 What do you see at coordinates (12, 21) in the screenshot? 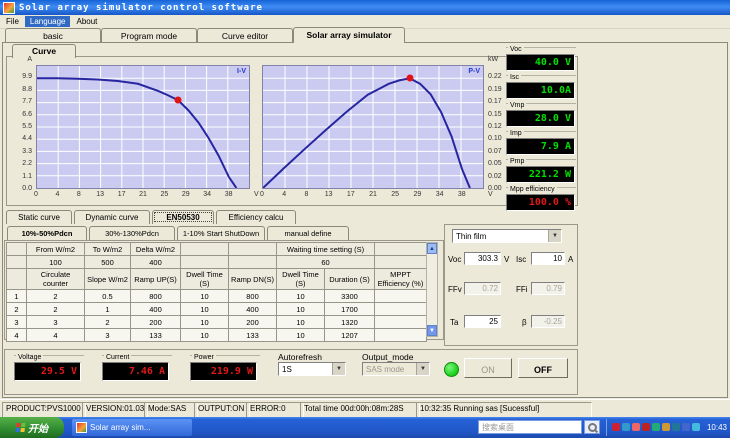
I see `menu-file: File` at bounding box center [12, 21].